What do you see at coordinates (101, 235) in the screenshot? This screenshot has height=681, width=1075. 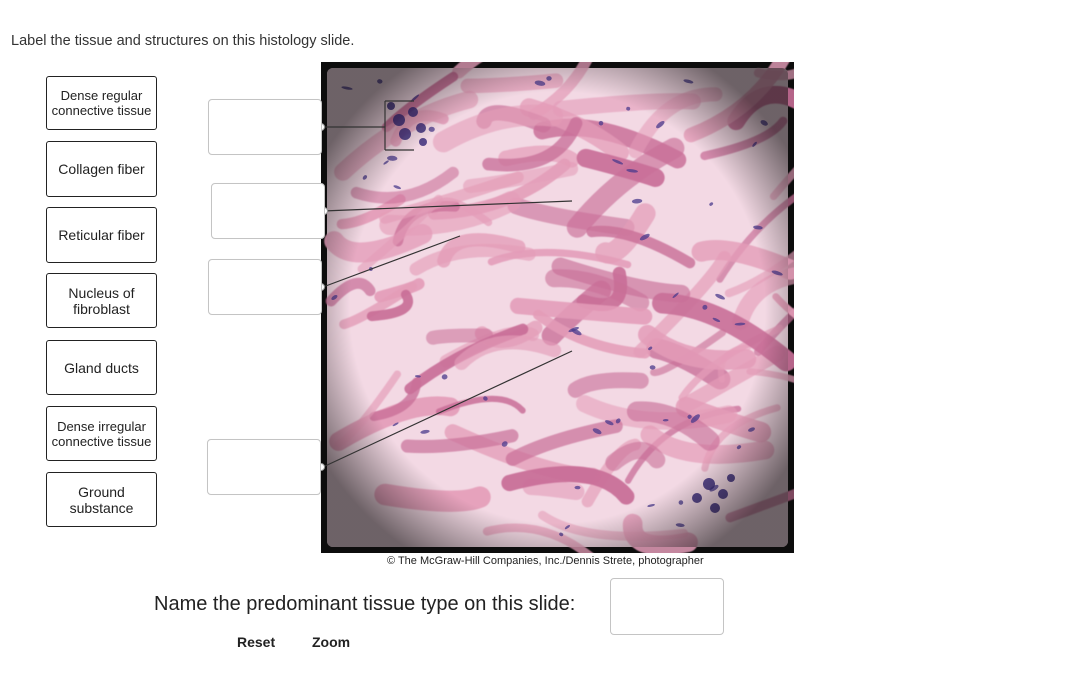 I see `label-chip-reticular-fiber: Reticular fiber` at bounding box center [101, 235].